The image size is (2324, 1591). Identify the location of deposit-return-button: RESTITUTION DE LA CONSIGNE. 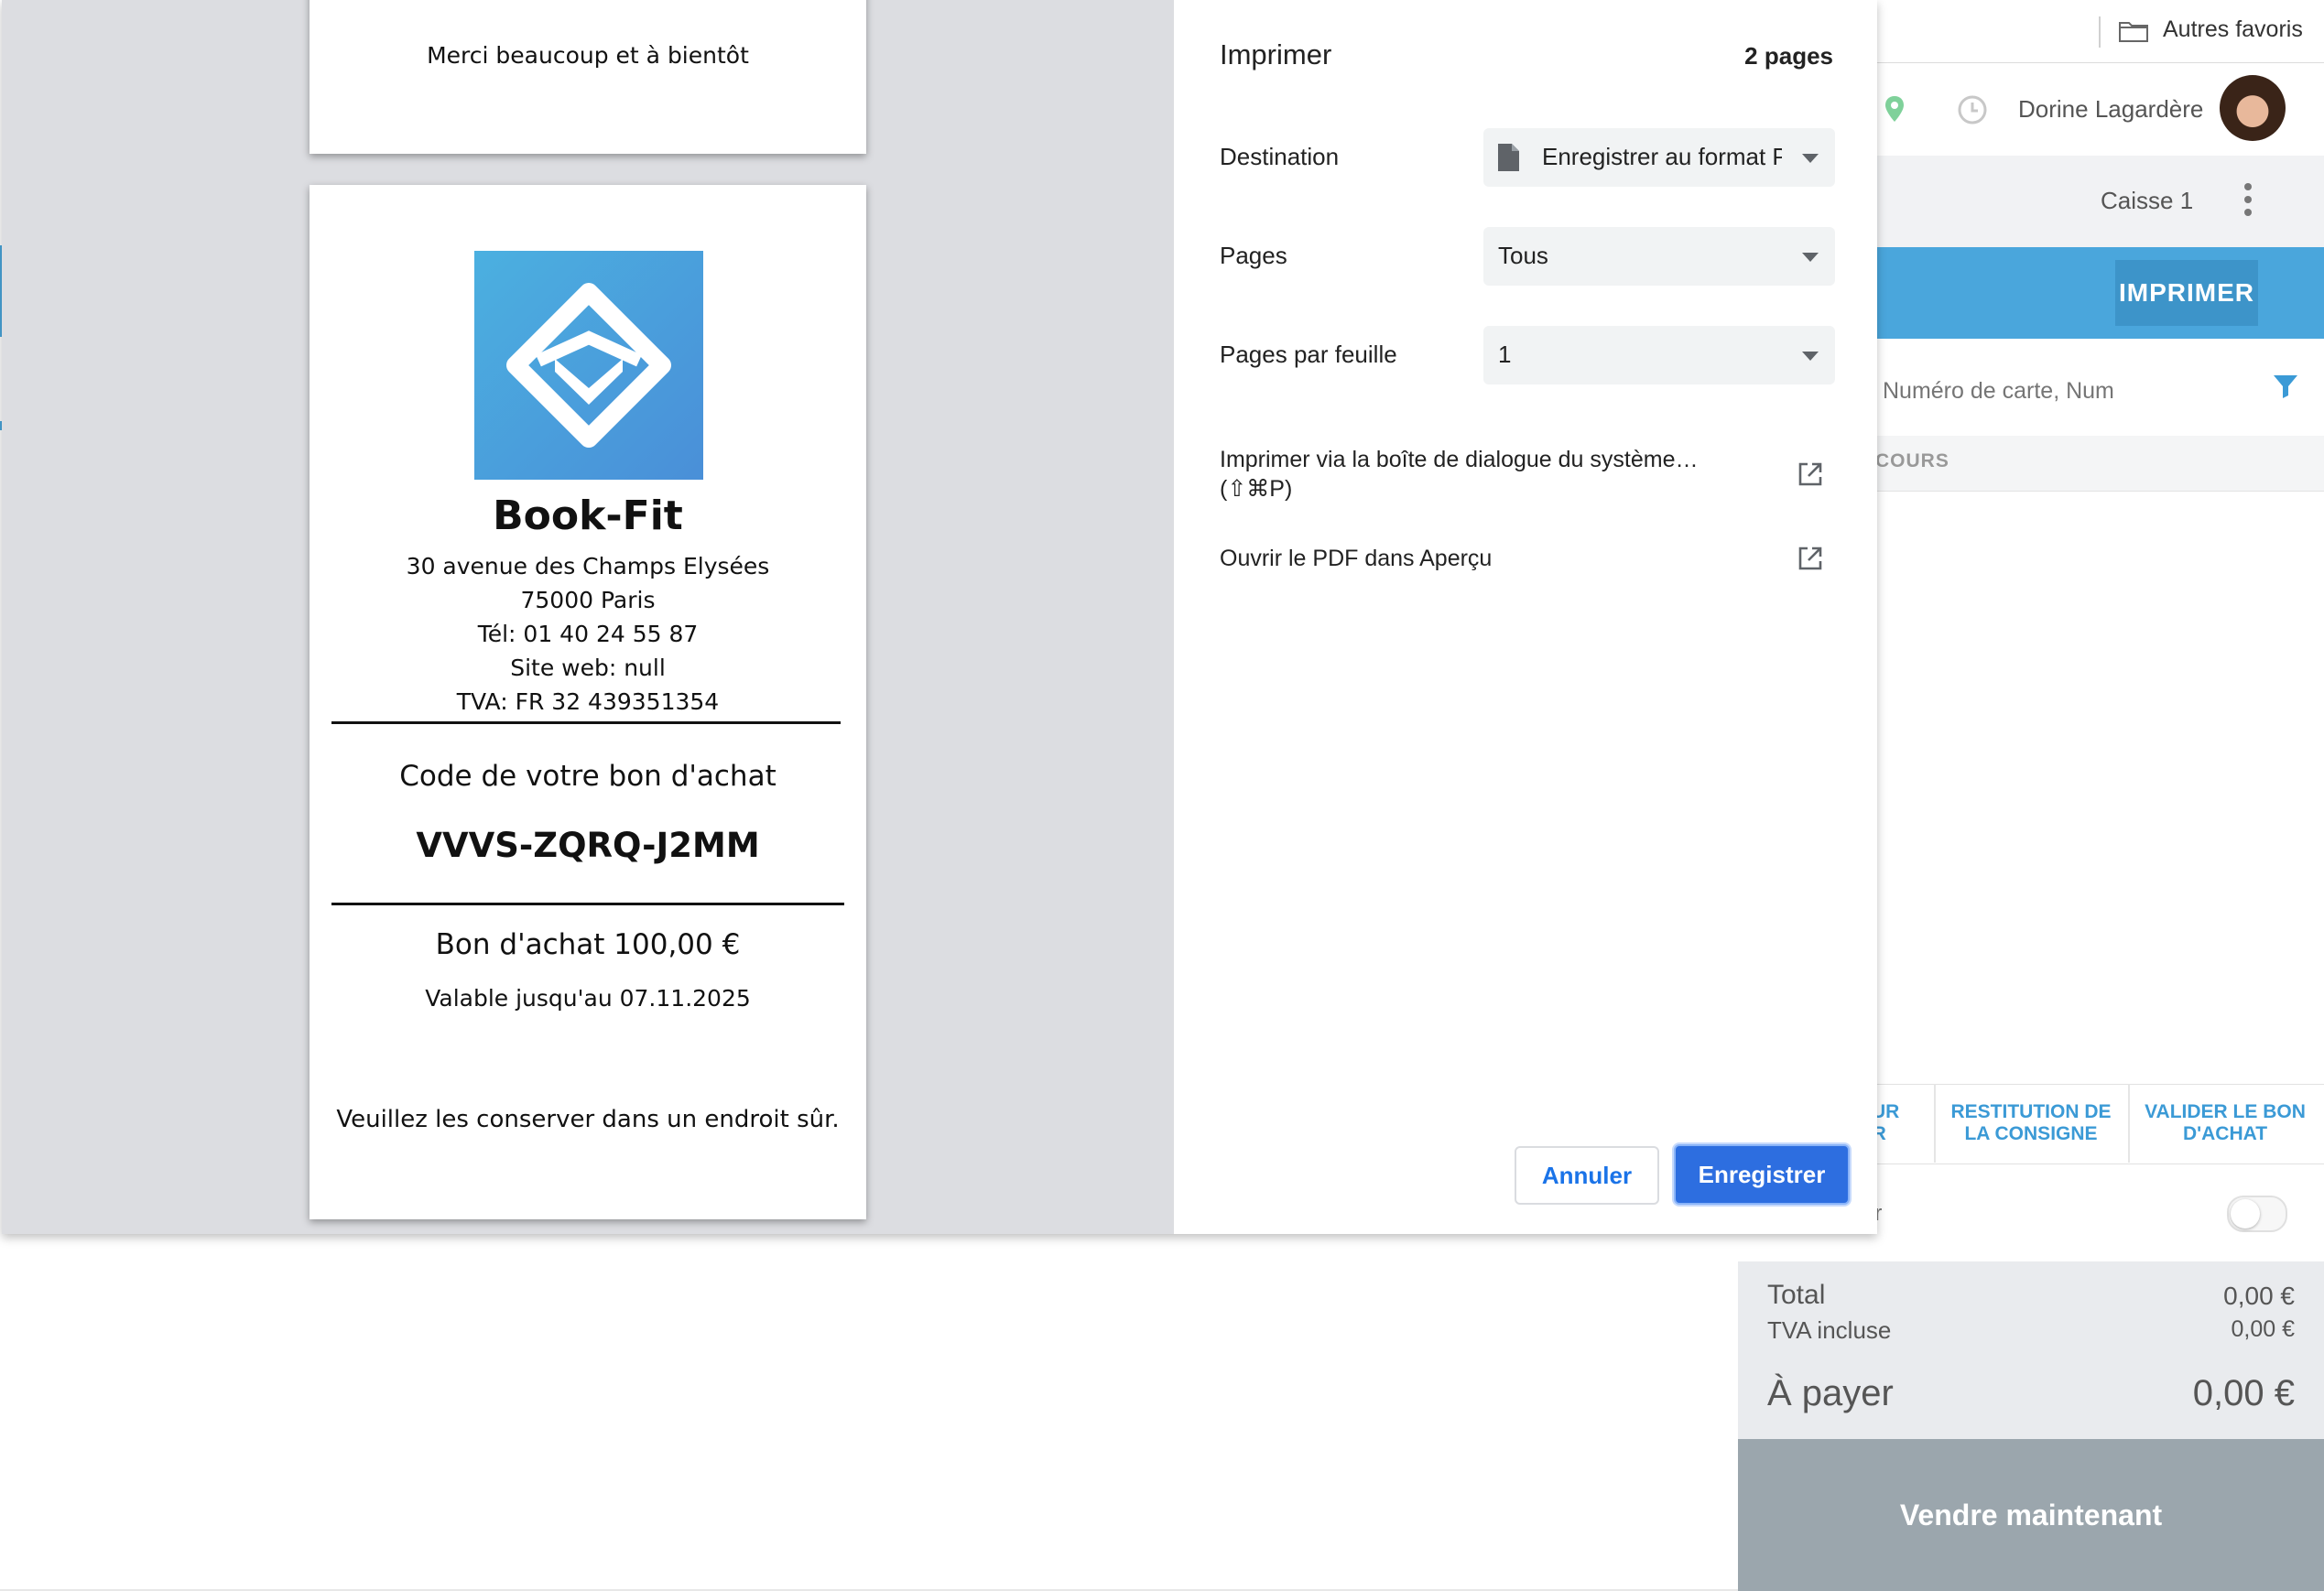
(2031, 1123).